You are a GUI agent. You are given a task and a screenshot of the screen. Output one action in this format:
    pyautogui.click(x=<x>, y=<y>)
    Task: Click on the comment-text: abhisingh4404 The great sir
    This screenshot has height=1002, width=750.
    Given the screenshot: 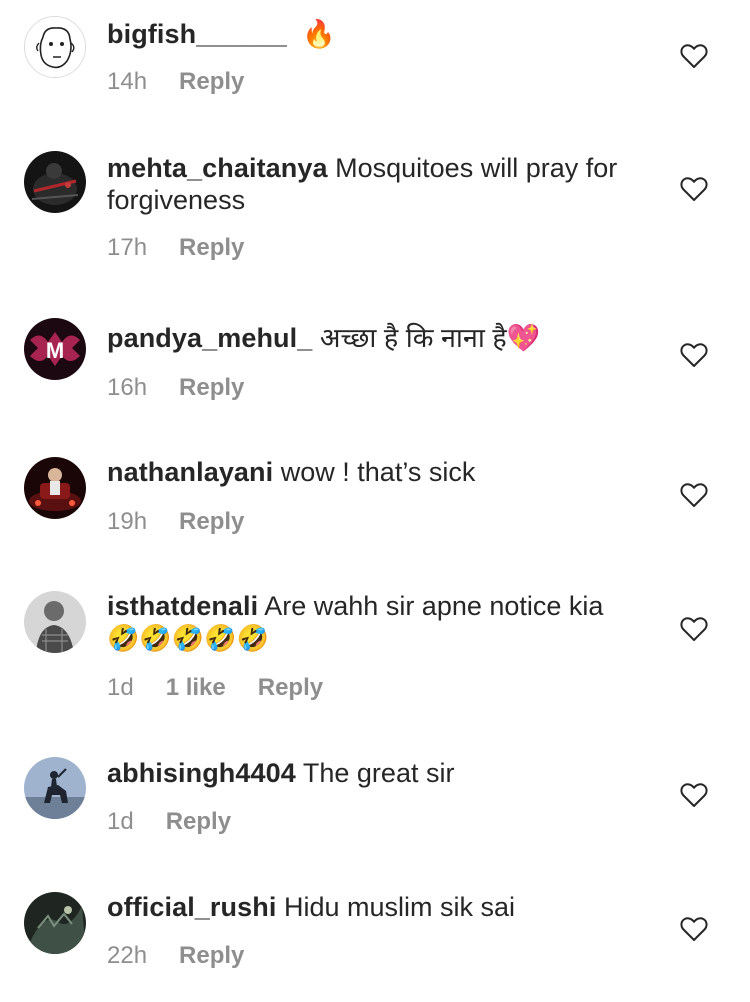 What is the action you would take?
    pyautogui.click(x=387, y=773)
    